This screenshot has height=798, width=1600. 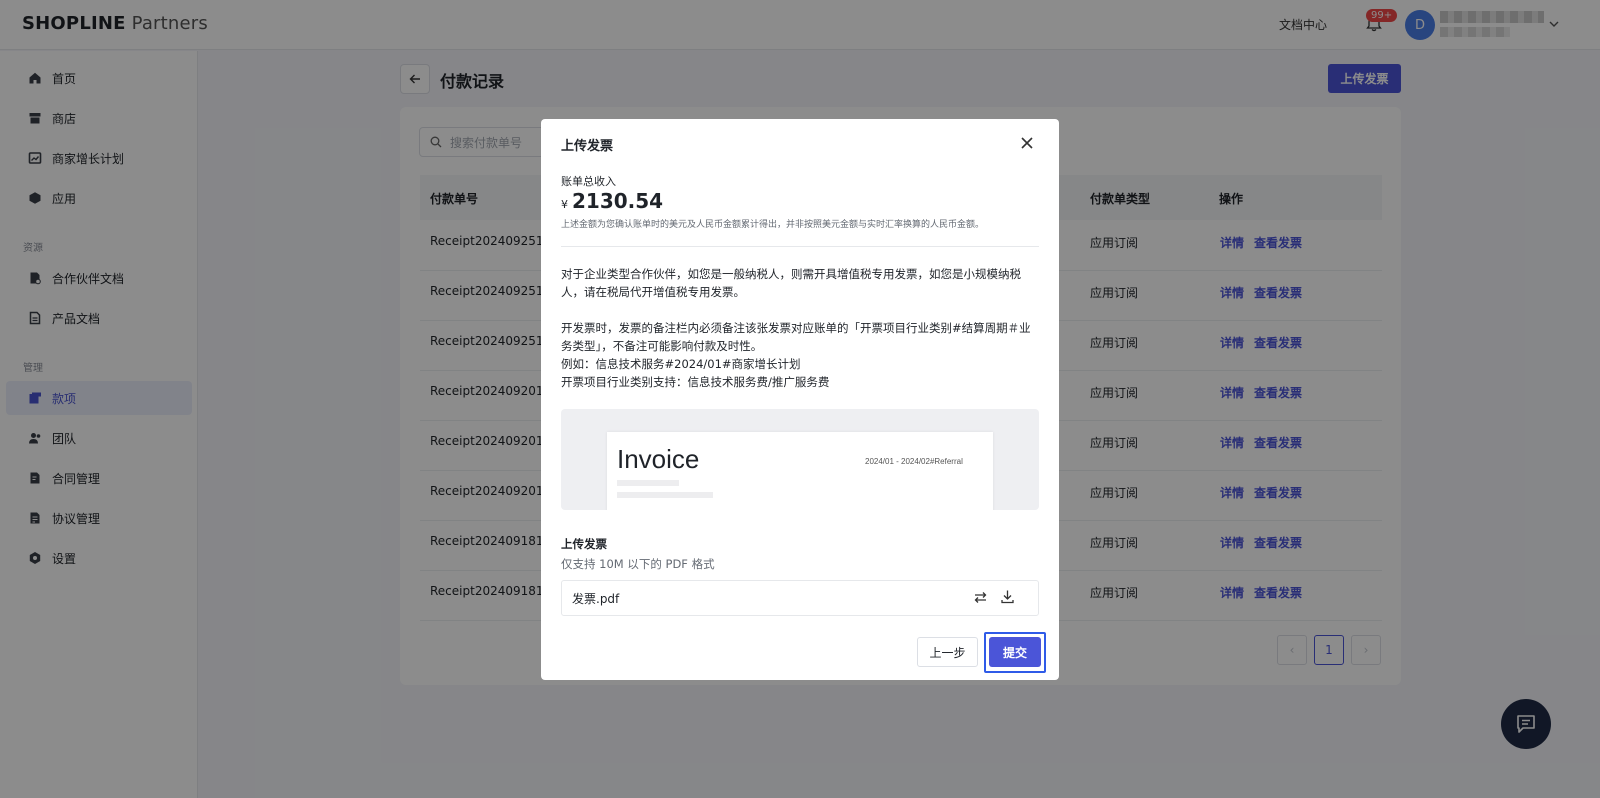 I want to click on invoice-sample-title: Invoice, so click(x=658, y=459).